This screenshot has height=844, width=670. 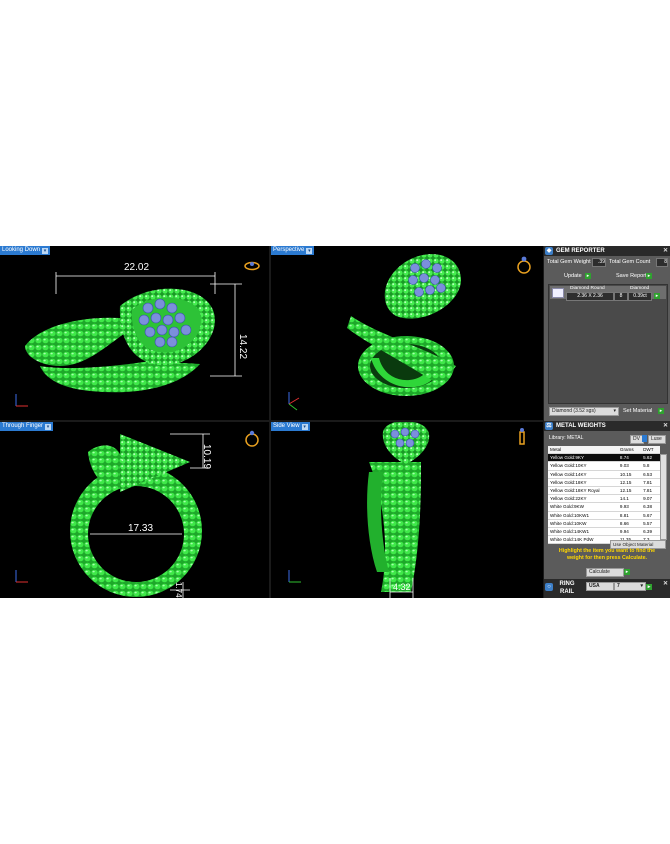 I want to click on ring-rail-header: ○ RING RAIL USA 7 ▾ ▸ ✕, so click(x=607, y=588).